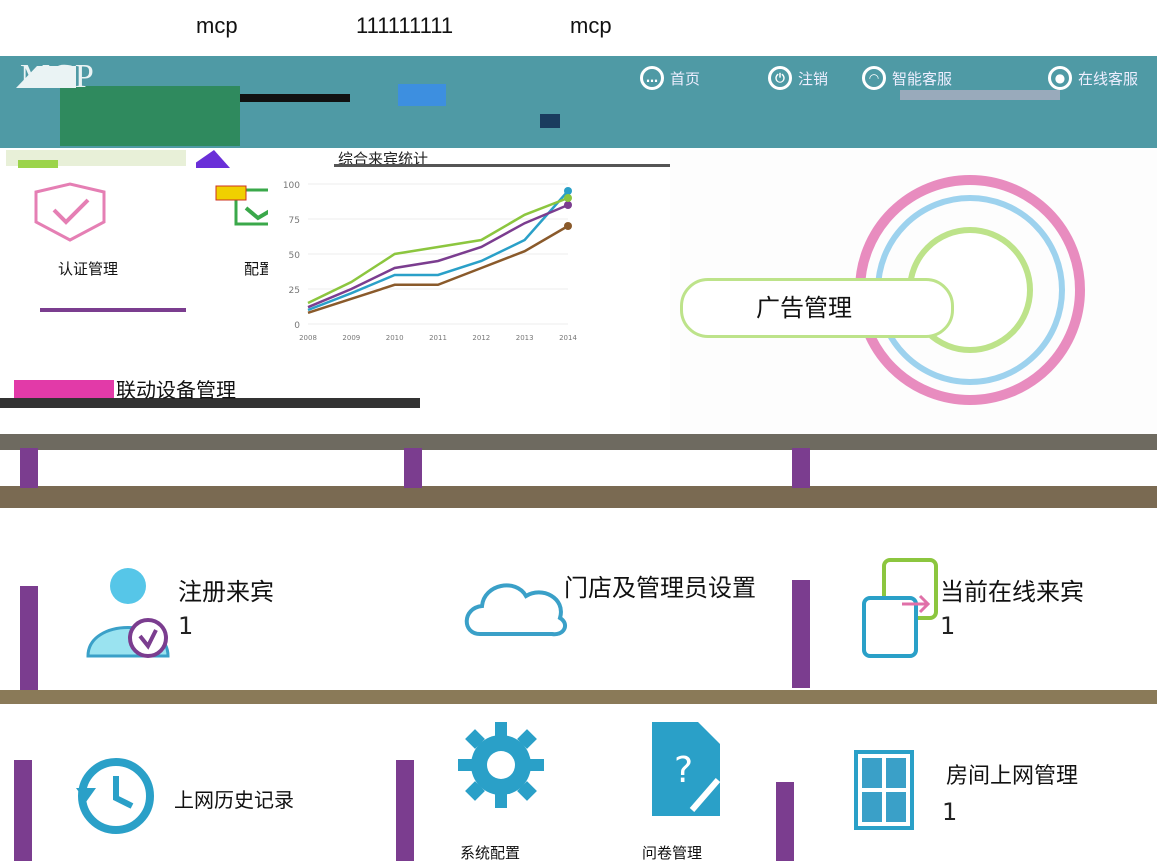 The height and width of the screenshot is (863, 1157). Describe the element at coordinates (438, 338) in the screenshot. I see `x-tick-label: 2011` at that location.